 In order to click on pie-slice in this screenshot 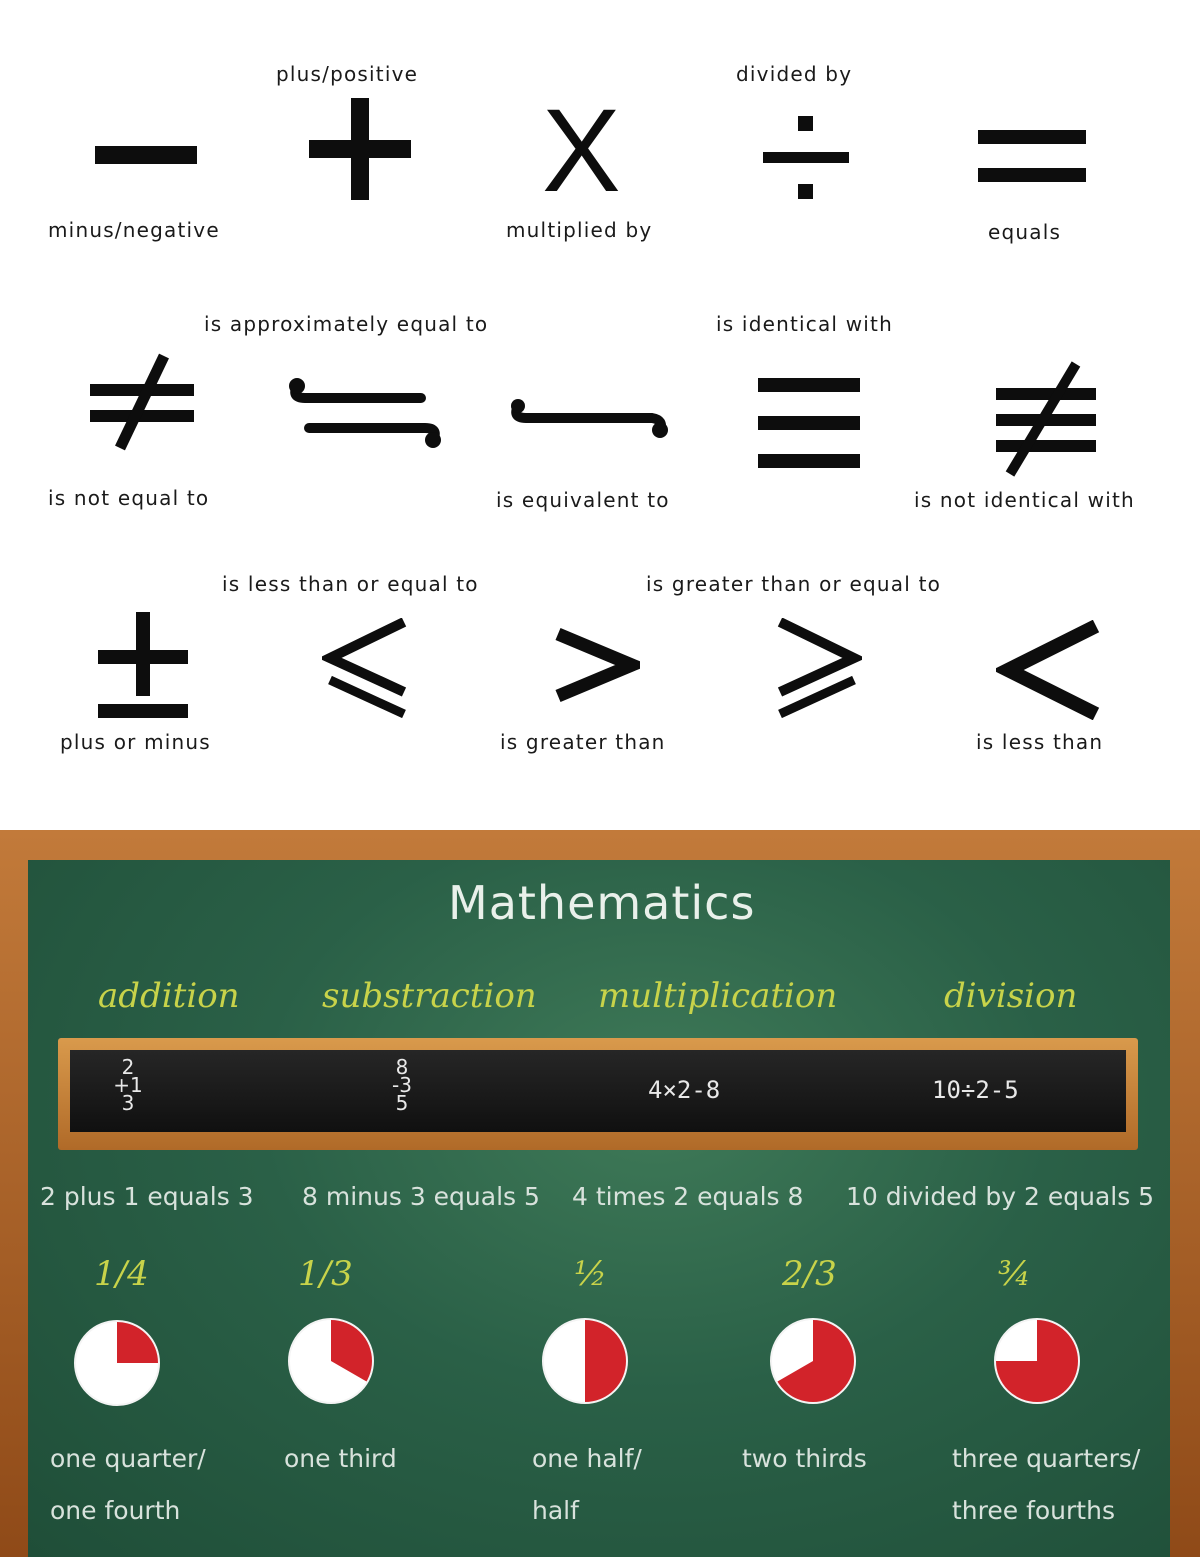, I will do `click(606, 1361)`.